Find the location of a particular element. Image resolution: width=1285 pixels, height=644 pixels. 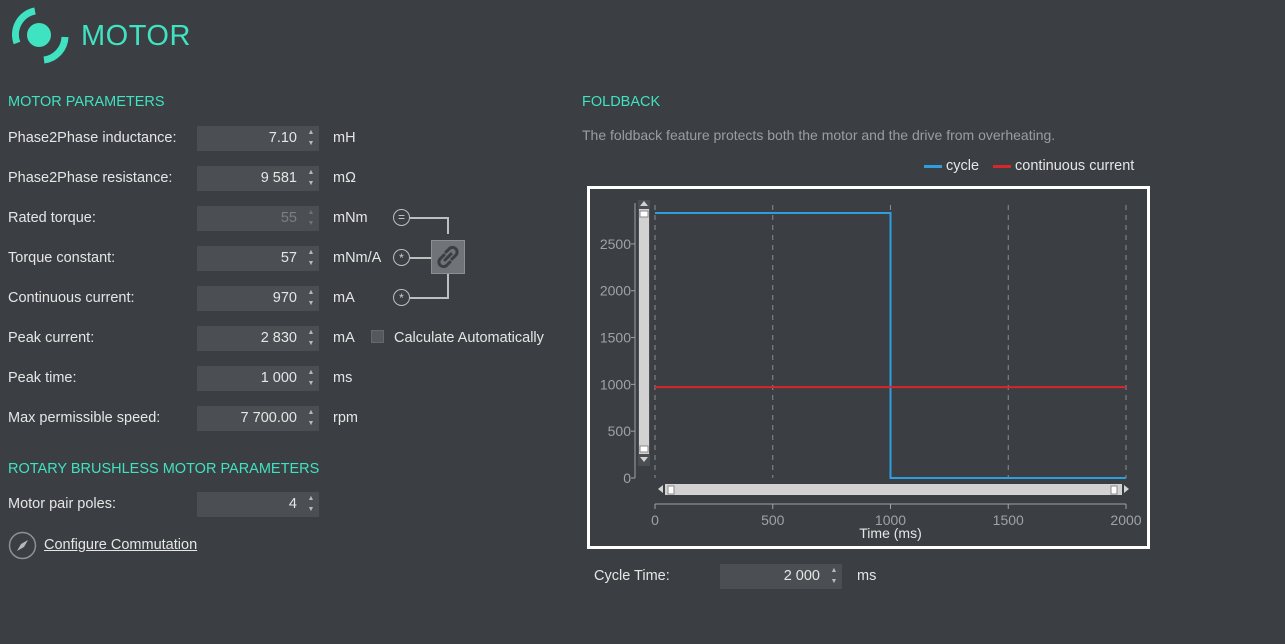

y-tick-label-500: 500 is located at coordinates (620, 431).